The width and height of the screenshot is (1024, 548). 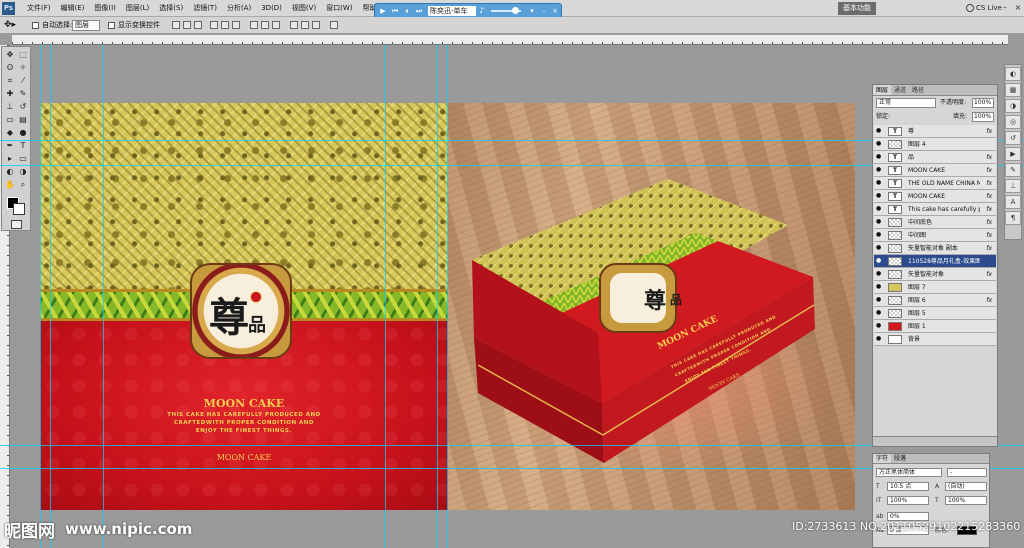 I want to click on horizontal-scale-input: 100%, so click(x=966, y=500).